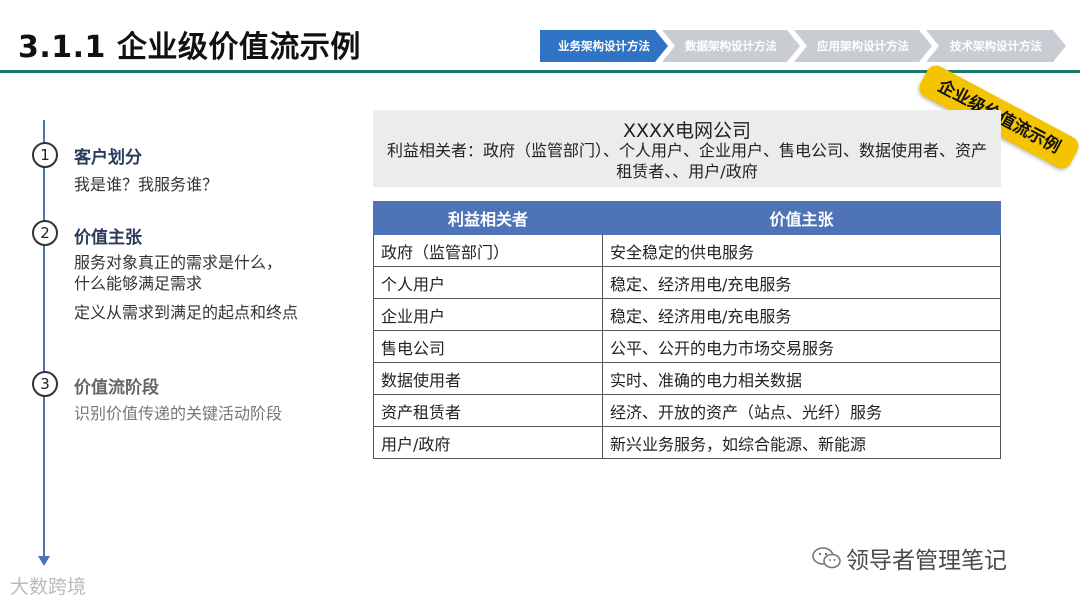  Describe the element at coordinates (687, 131) in the screenshot. I see `company-name: XXXX电网公司` at that location.